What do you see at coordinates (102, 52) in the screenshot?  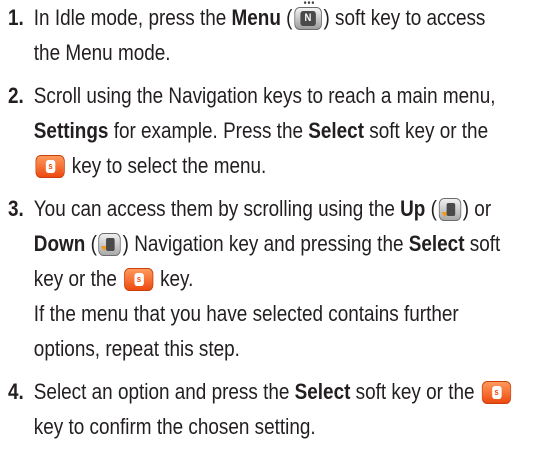 I see `step-line: the Menu mode.` at bounding box center [102, 52].